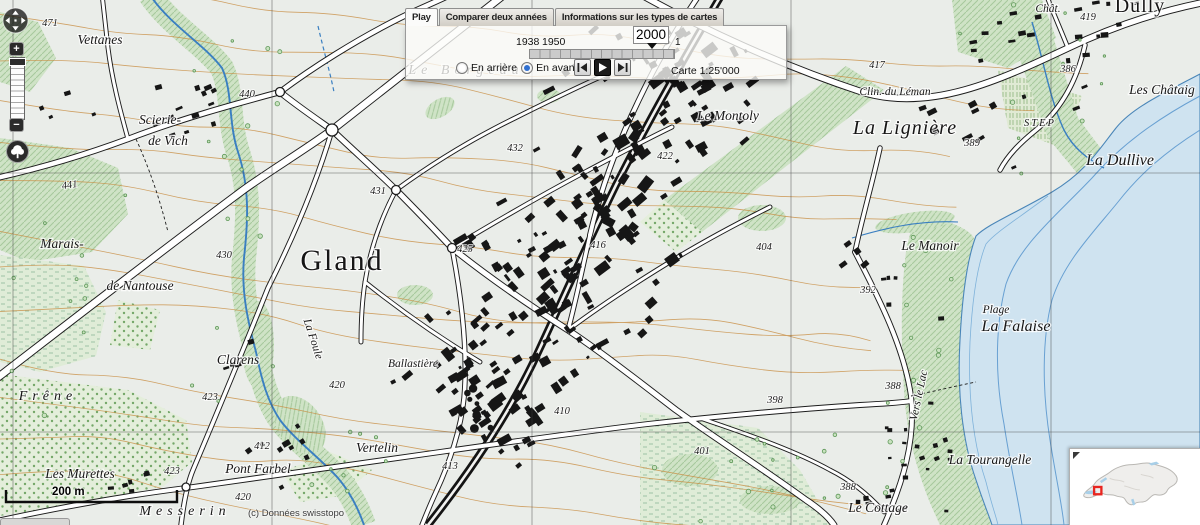 The height and width of the screenshot is (525, 1200). I want to click on direction-radios: En arrière En avant, so click(517, 68).